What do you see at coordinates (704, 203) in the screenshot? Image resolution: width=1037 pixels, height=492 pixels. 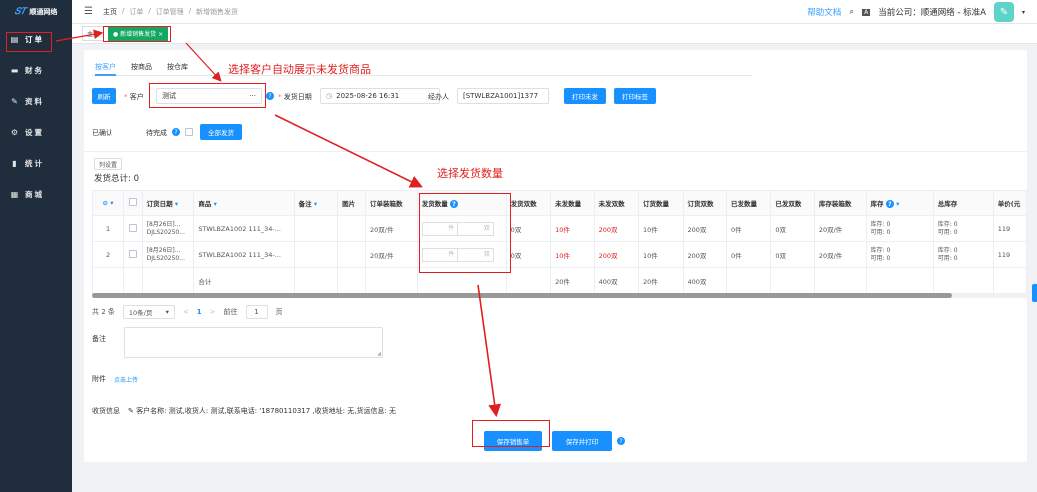 I see `col-order-pairs: 订货双数` at bounding box center [704, 203].